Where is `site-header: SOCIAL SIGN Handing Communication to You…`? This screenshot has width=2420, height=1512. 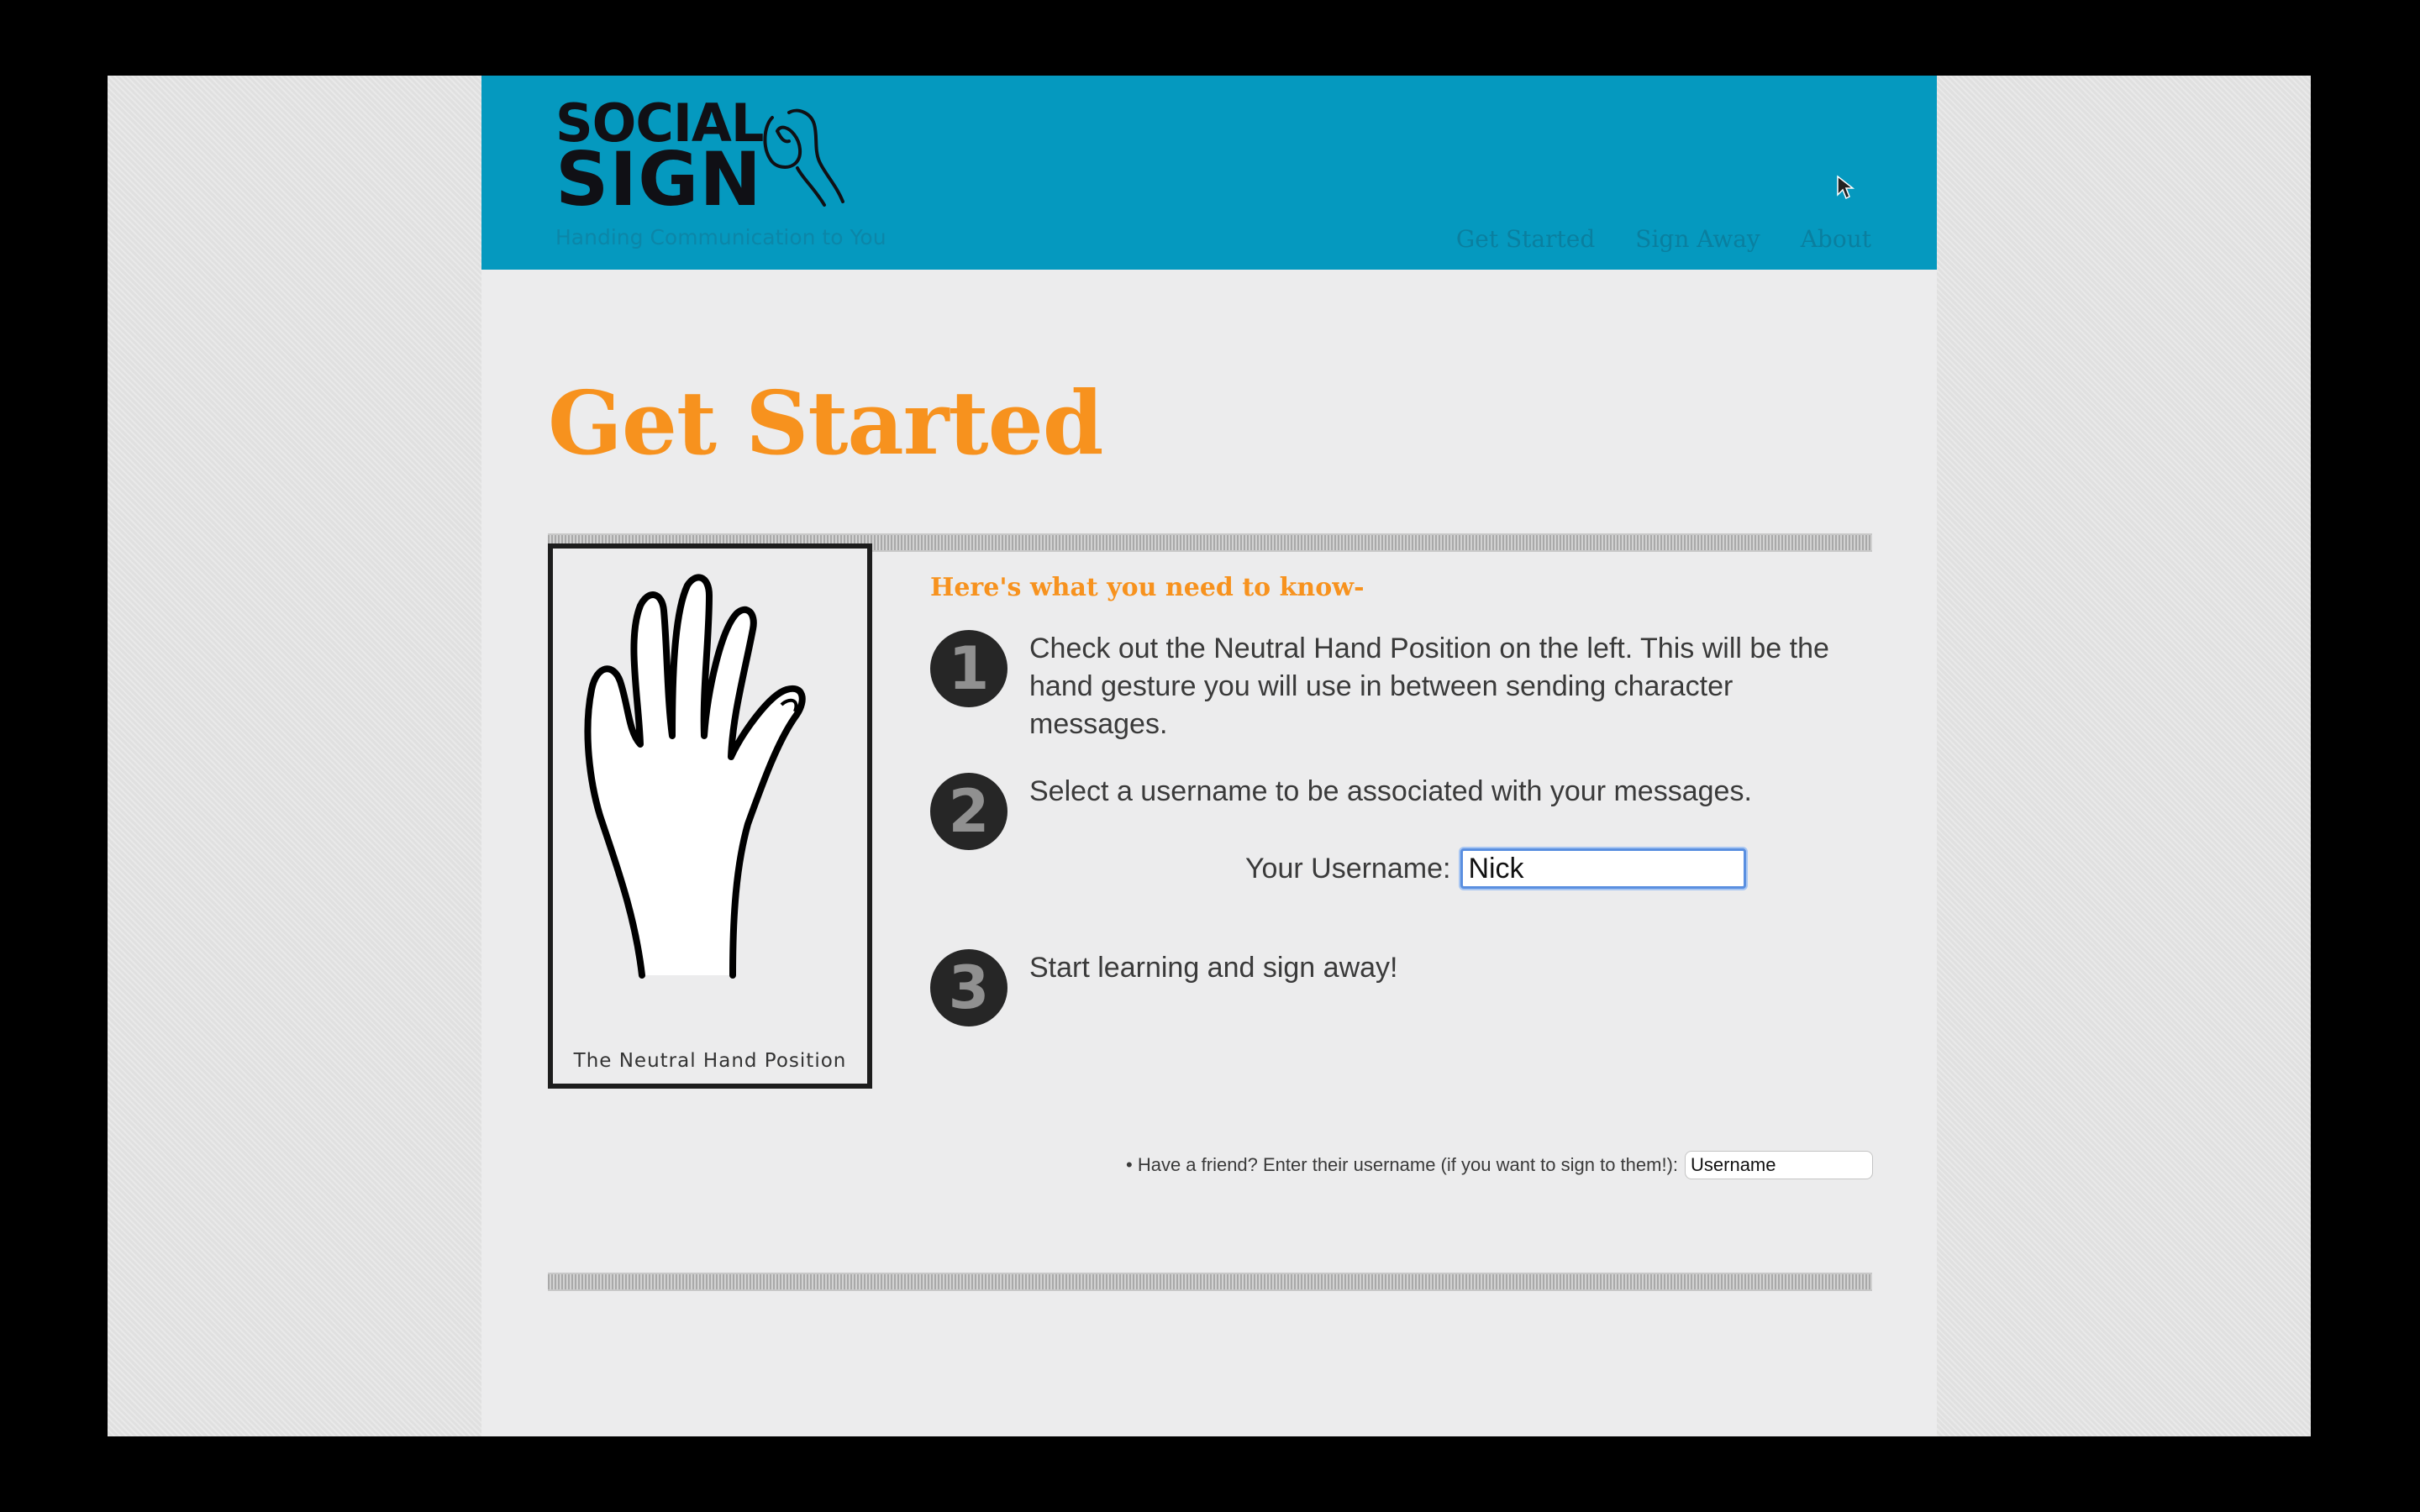
site-header: SOCIAL SIGN Handing Communication to You… is located at coordinates (1209, 173).